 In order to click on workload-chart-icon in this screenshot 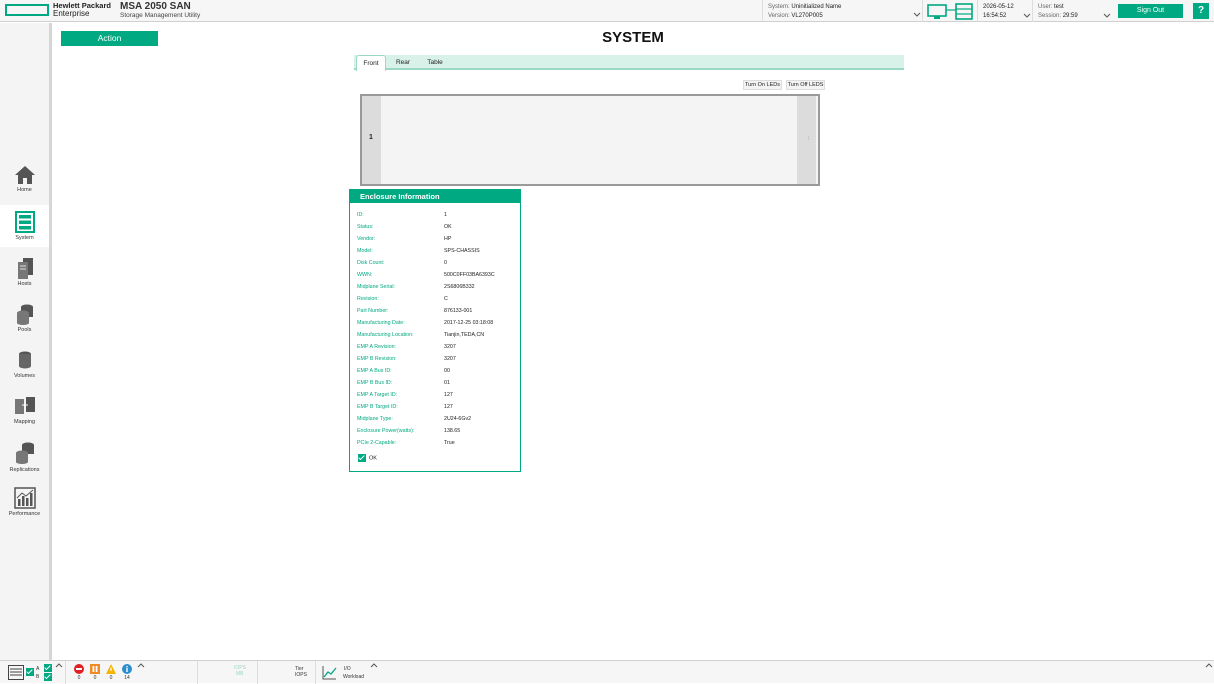, I will do `click(329, 673)`.